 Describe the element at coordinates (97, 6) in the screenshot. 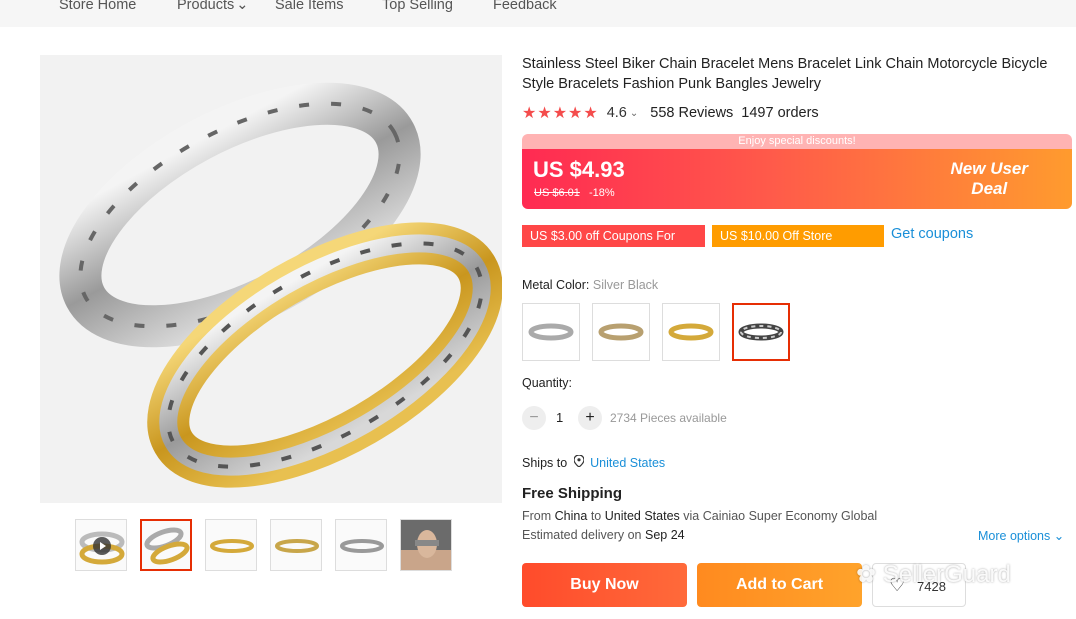

I see `nav-store-home: Store Home` at that location.